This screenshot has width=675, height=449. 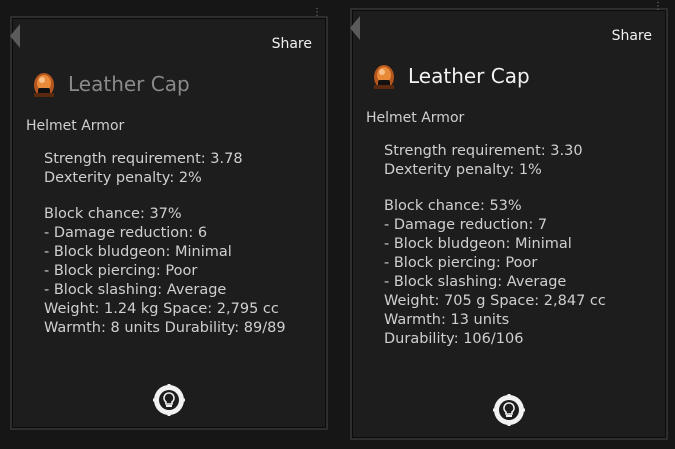 What do you see at coordinates (463, 170) in the screenshot?
I see `stat-line: Dexterity penalty: 1%` at bounding box center [463, 170].